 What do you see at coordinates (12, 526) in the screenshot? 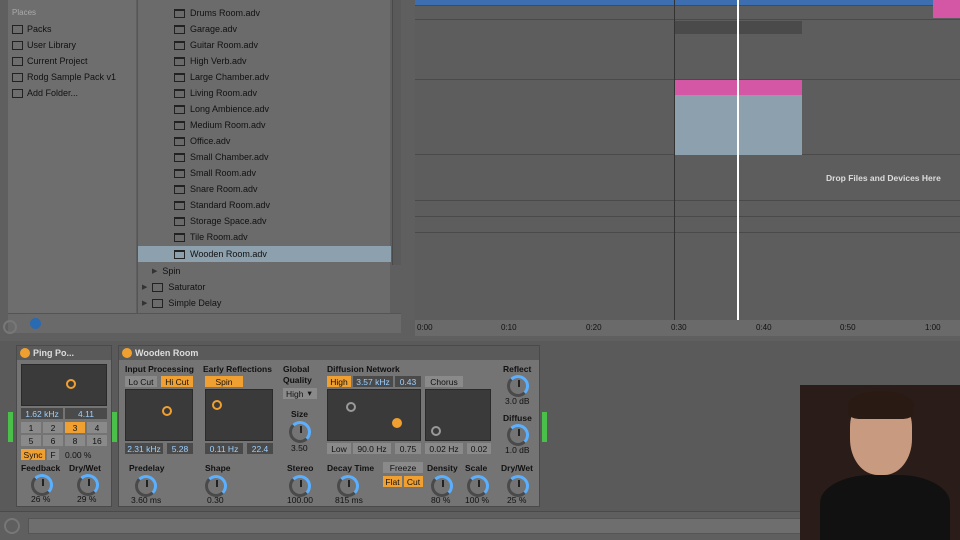
I see `play-icon` at bounding box center [12, 526].